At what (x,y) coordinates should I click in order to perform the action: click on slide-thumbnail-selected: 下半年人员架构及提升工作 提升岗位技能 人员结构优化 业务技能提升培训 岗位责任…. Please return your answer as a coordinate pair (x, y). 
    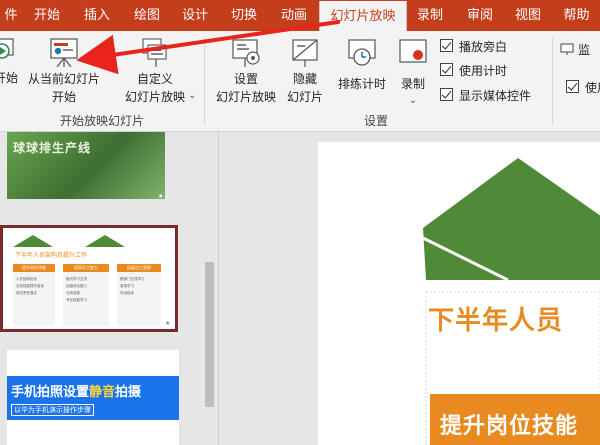
    Looking at the image, I should click on (89, 278).